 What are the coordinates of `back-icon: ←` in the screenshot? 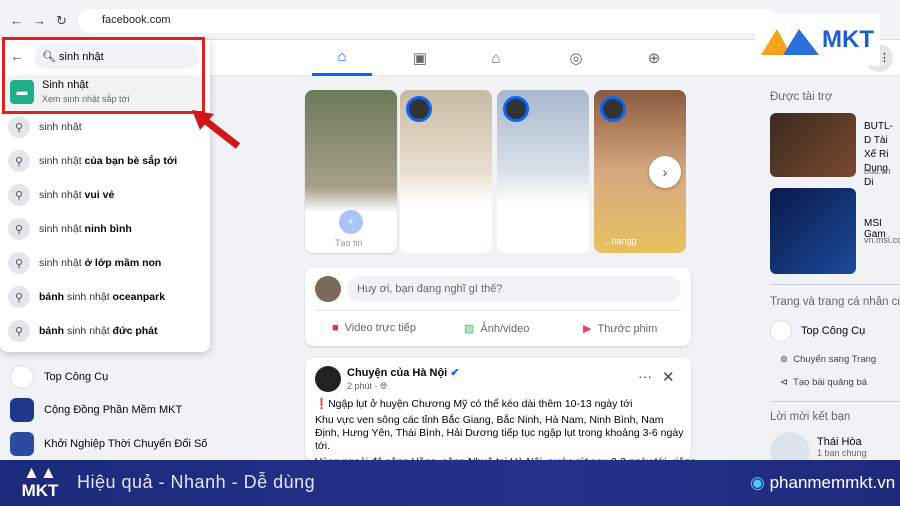 It's located at (16, 20).